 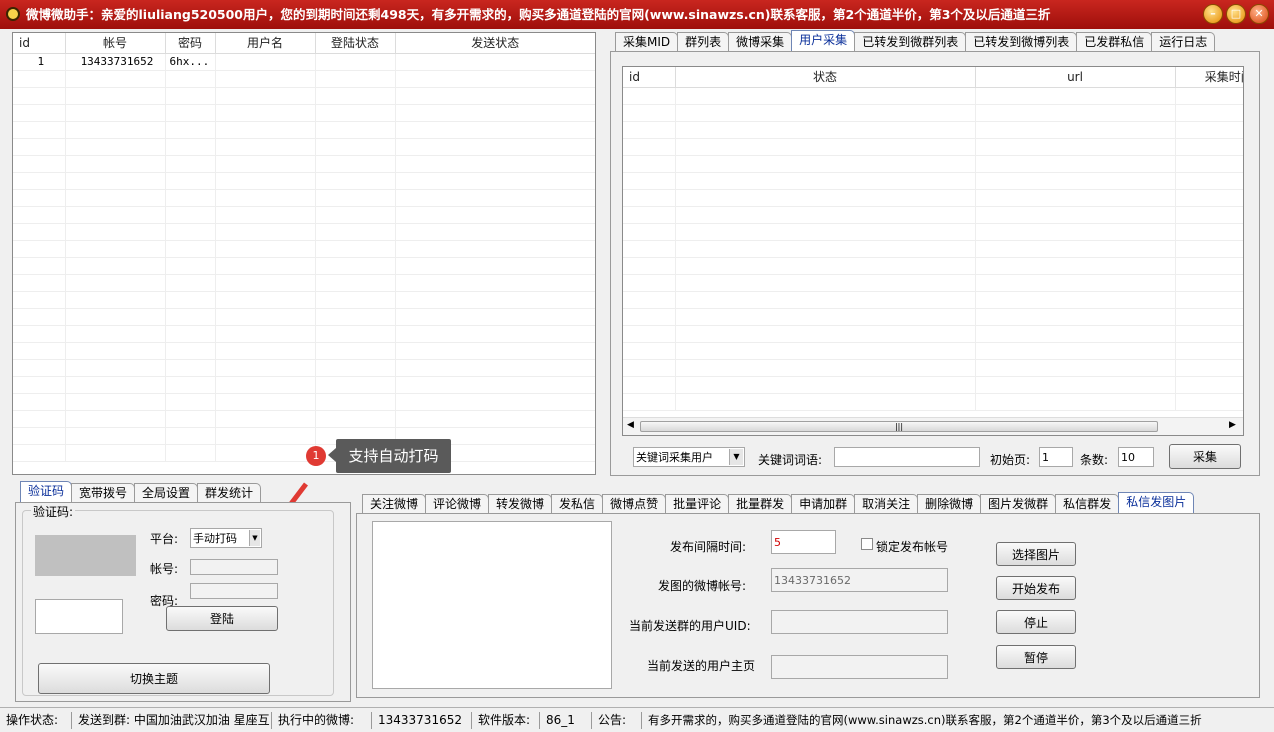 I want to click on collect-column-header: url, so click(x=1075, y=77).